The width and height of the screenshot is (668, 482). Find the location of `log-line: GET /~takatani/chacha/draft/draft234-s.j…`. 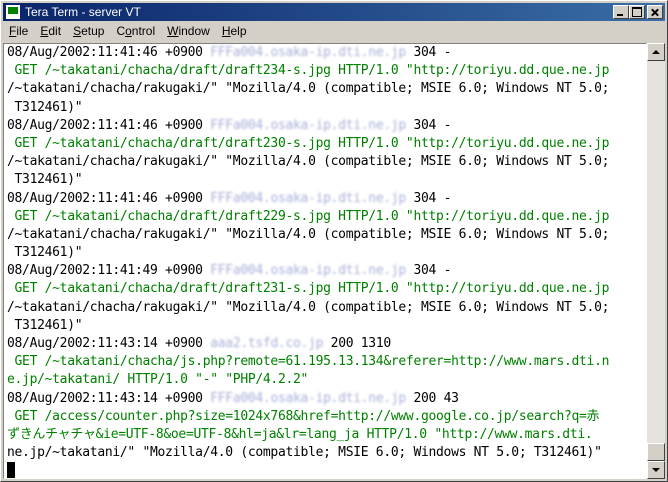

log-line: GET /~takatani/chacha/draft/draft234-s.j… is located at coordinates (308, 71).